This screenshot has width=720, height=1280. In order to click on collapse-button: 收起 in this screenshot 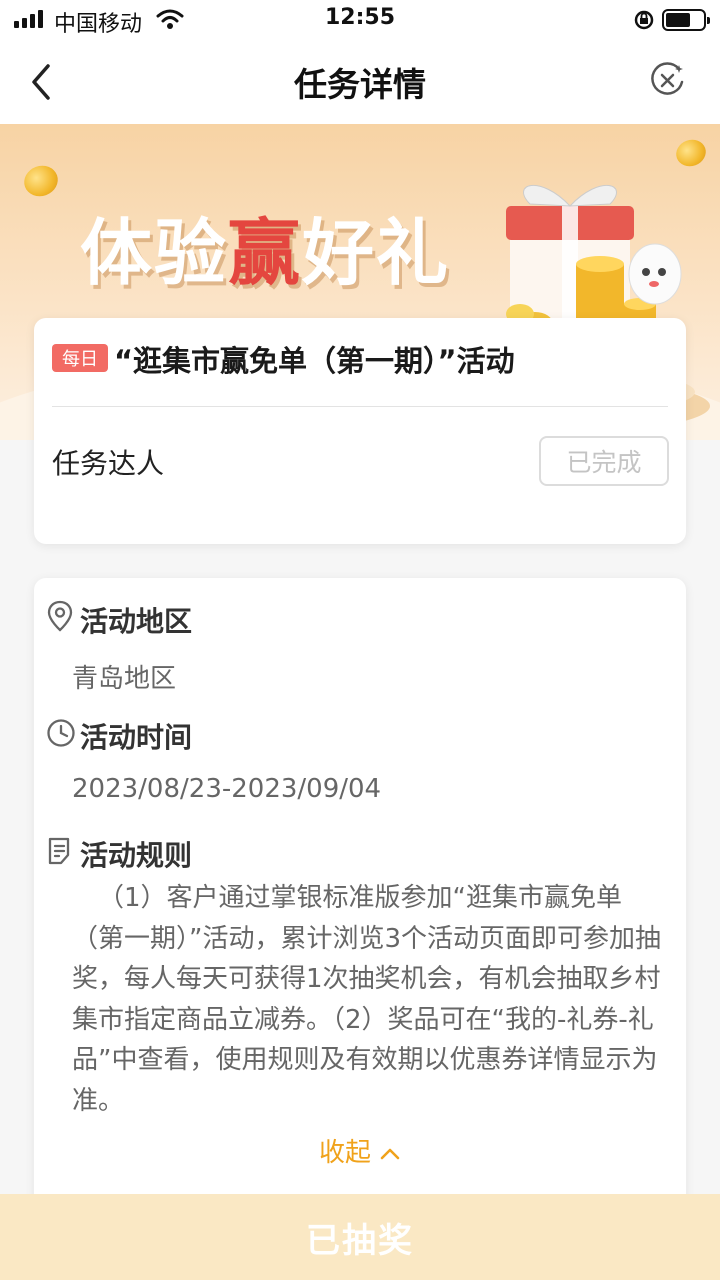, I will do `click(360, 1150)`.